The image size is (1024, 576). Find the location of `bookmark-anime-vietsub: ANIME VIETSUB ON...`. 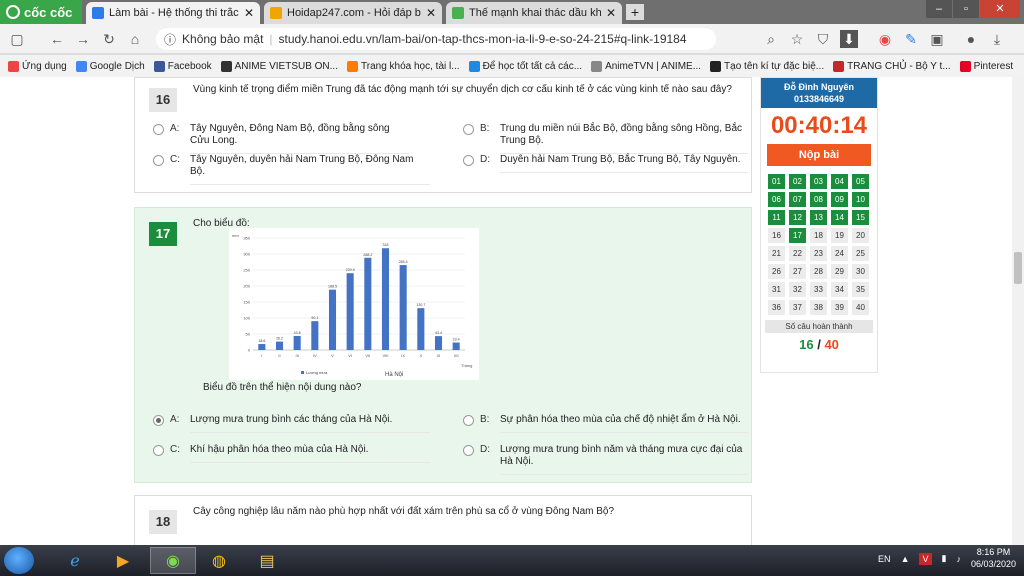

bookmark-anime-vietsub: ANIME VIETSUB ON... is located at coordinates (279, 66).